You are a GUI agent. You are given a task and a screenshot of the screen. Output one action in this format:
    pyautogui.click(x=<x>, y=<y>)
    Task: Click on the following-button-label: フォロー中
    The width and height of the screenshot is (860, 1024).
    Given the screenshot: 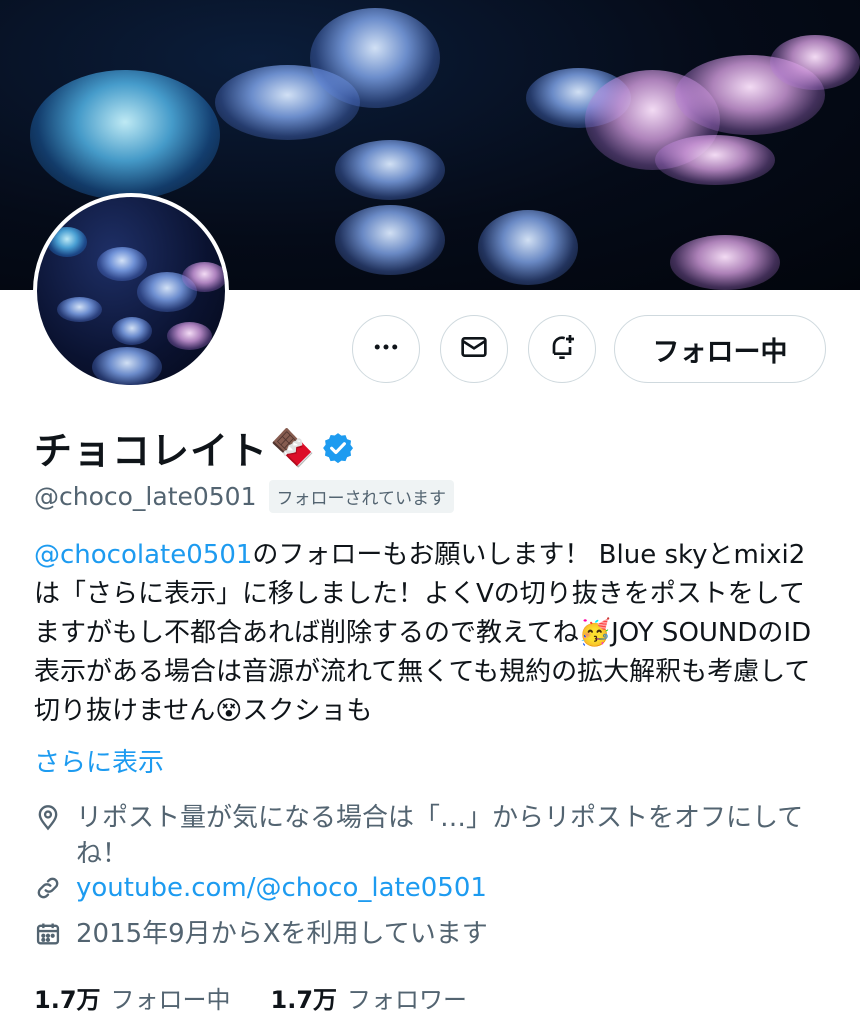 What is the action you would take?
    pyautogui.click(x=720, y=352)
    